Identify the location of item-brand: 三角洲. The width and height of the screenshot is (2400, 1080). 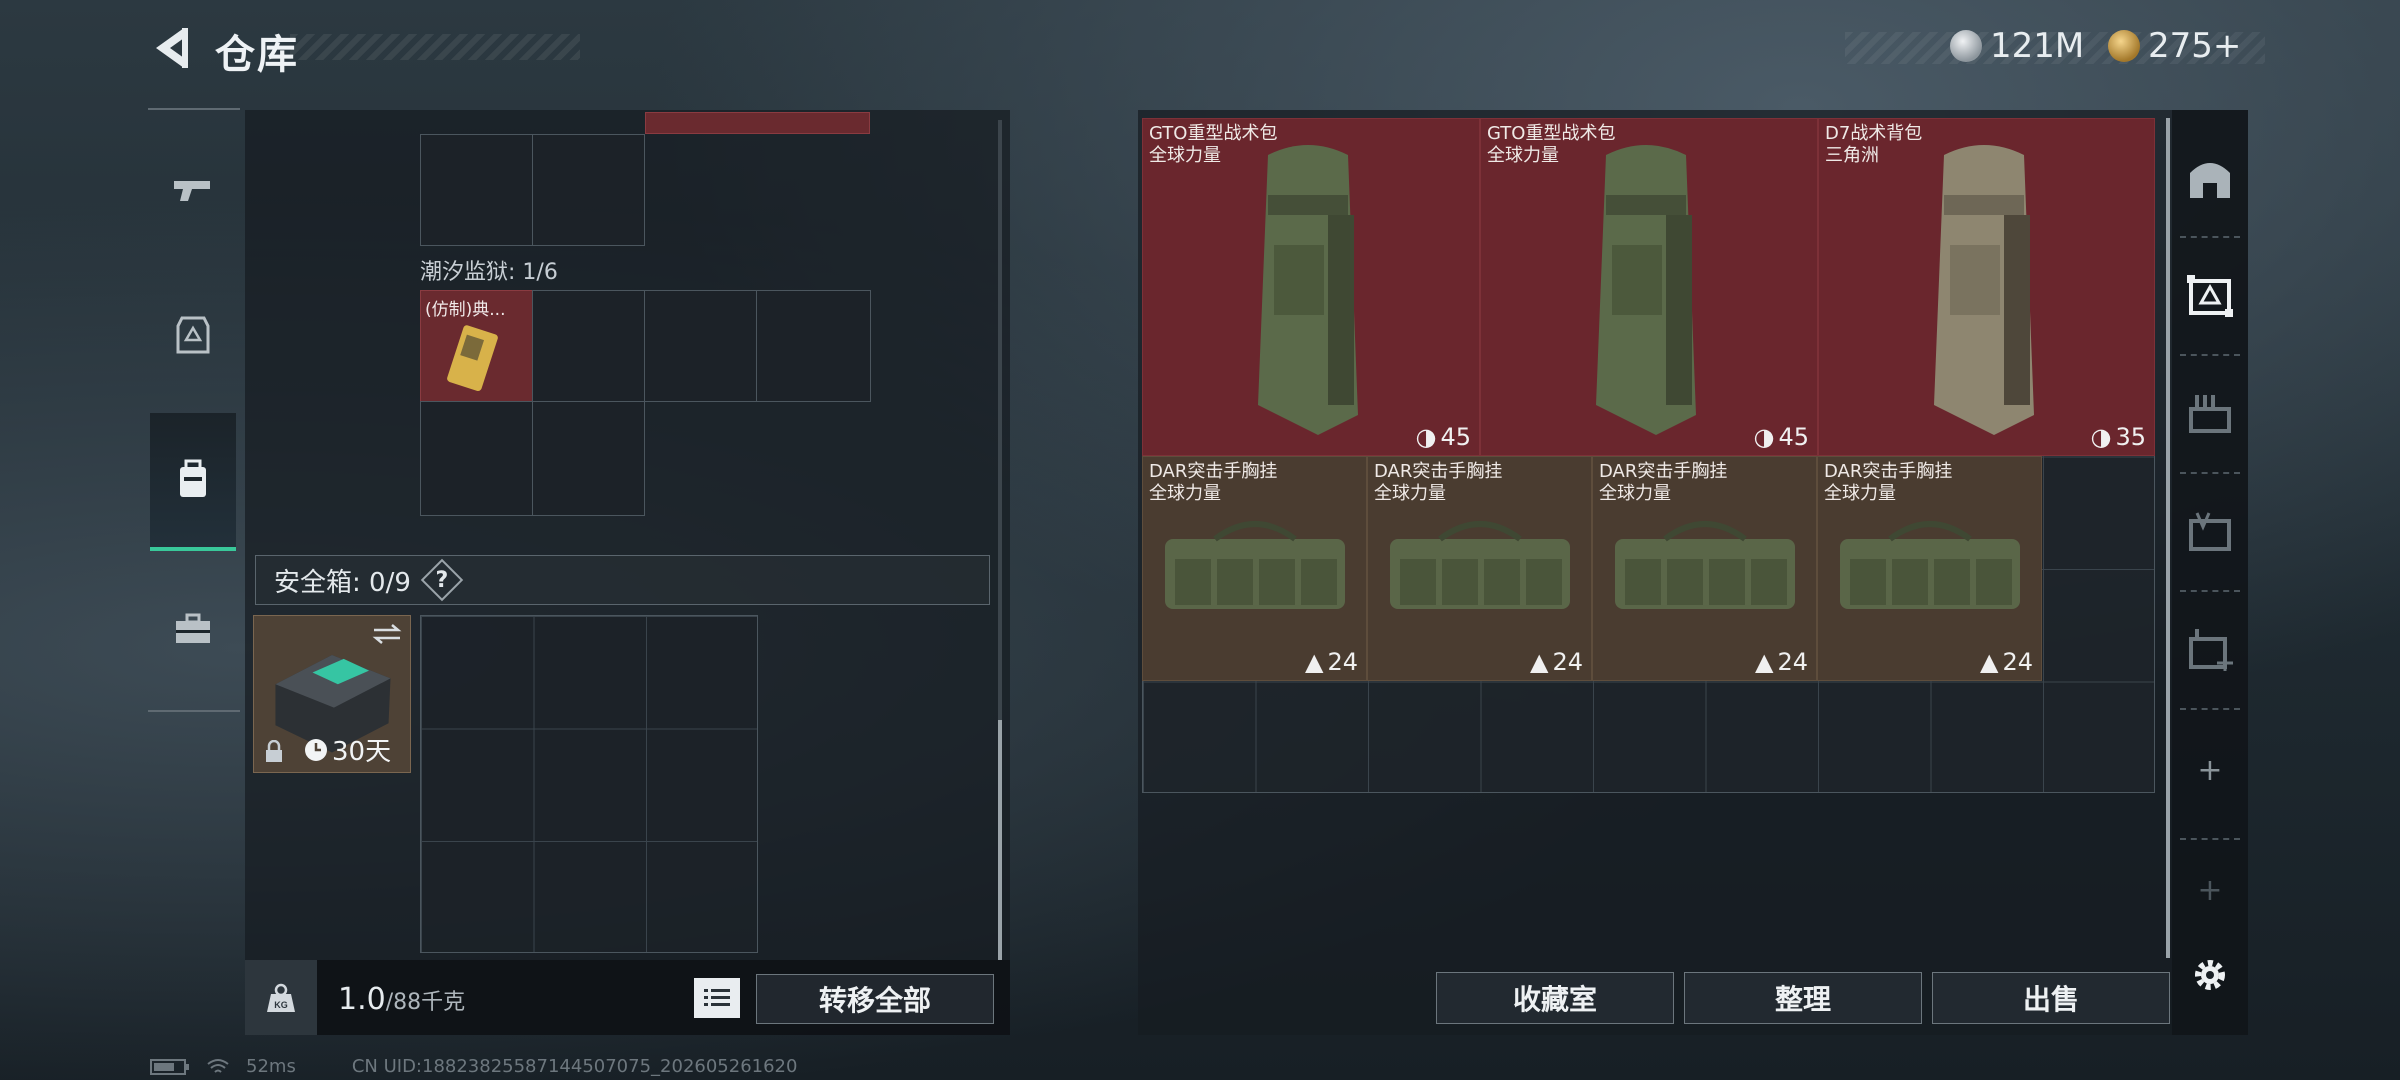
(1852, 155).